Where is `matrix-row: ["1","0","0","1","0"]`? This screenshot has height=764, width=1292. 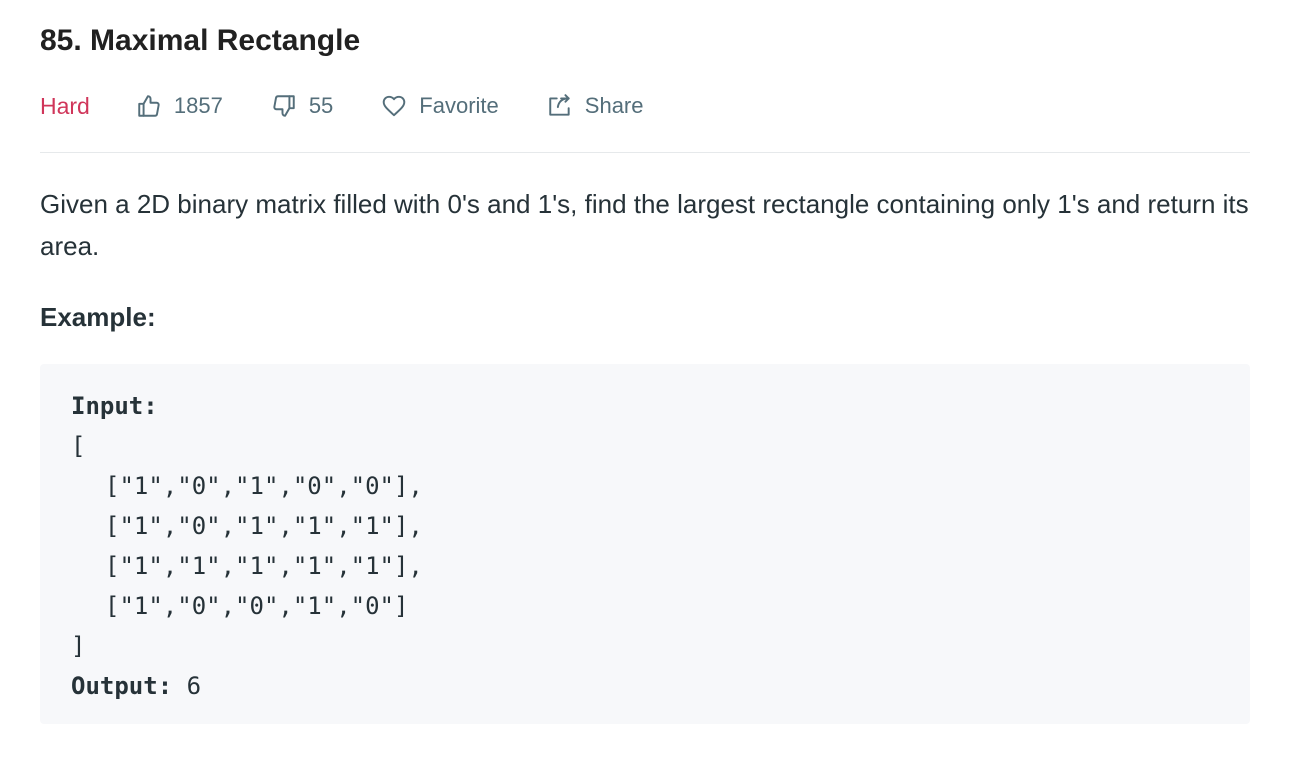 matrix-row: ["1","0","0","1","0"] is located at coordinates (257, 606).